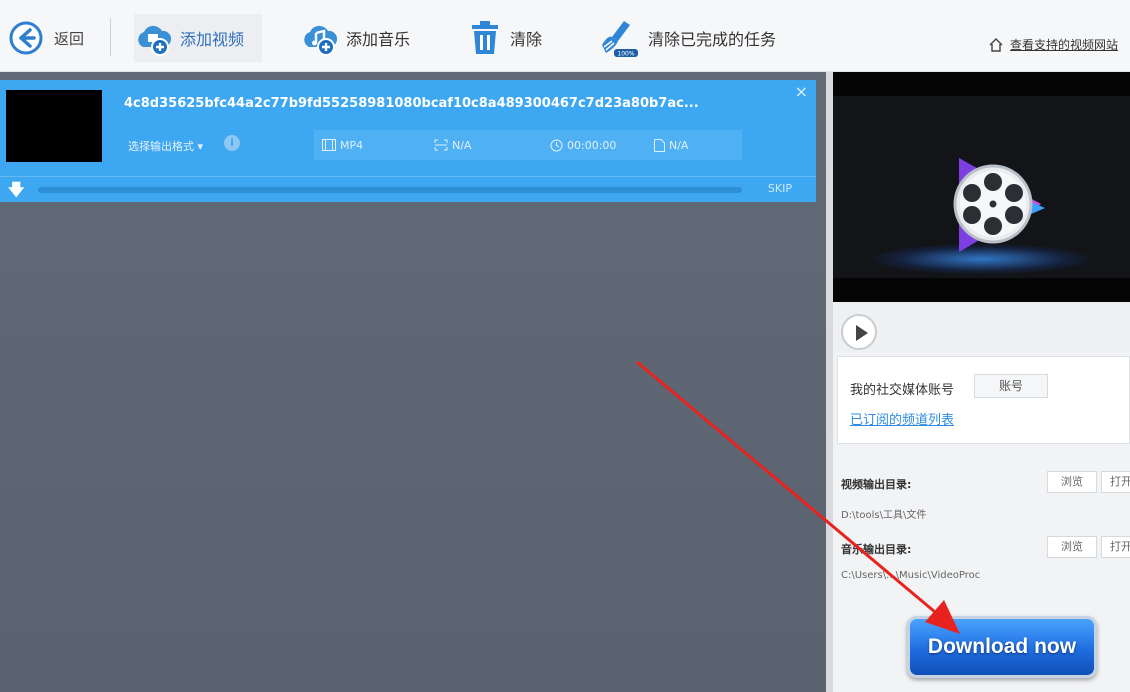 Image resolution: width=1130 pixels, height=692 pixels. I want to click on back-icon, so click(26, 38).